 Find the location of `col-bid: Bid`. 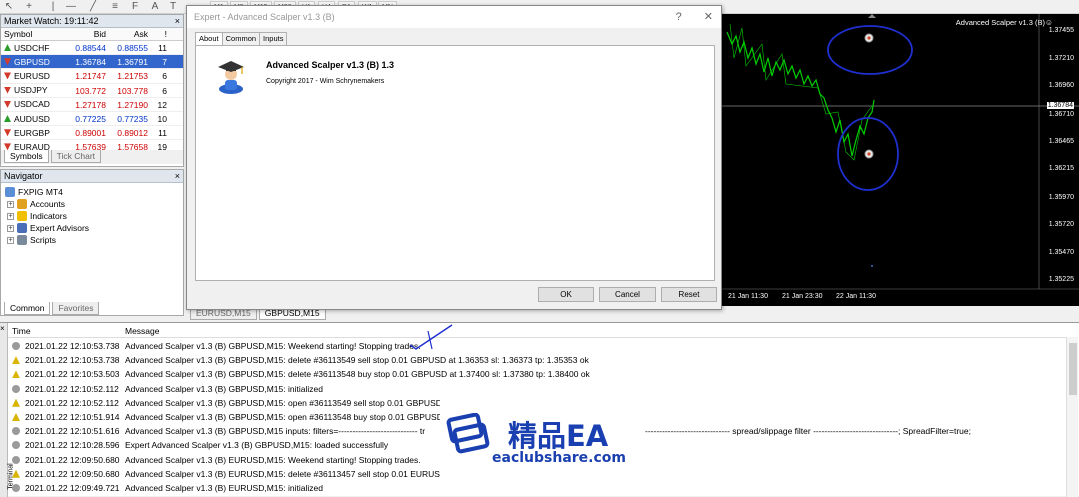

col-bid: Bid is located at coordinates (88, 34).